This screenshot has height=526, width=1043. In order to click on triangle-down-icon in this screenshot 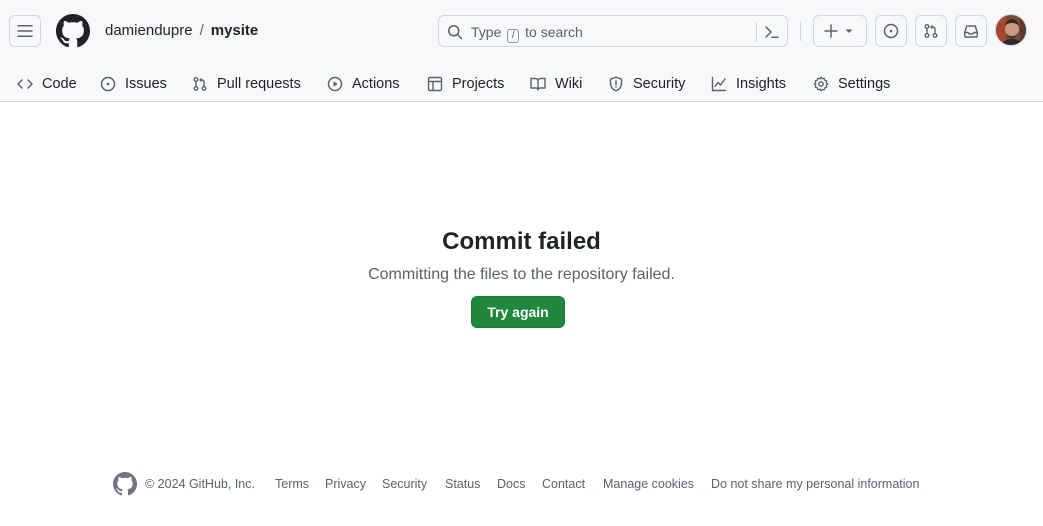, I will do `click(849, 31)`.